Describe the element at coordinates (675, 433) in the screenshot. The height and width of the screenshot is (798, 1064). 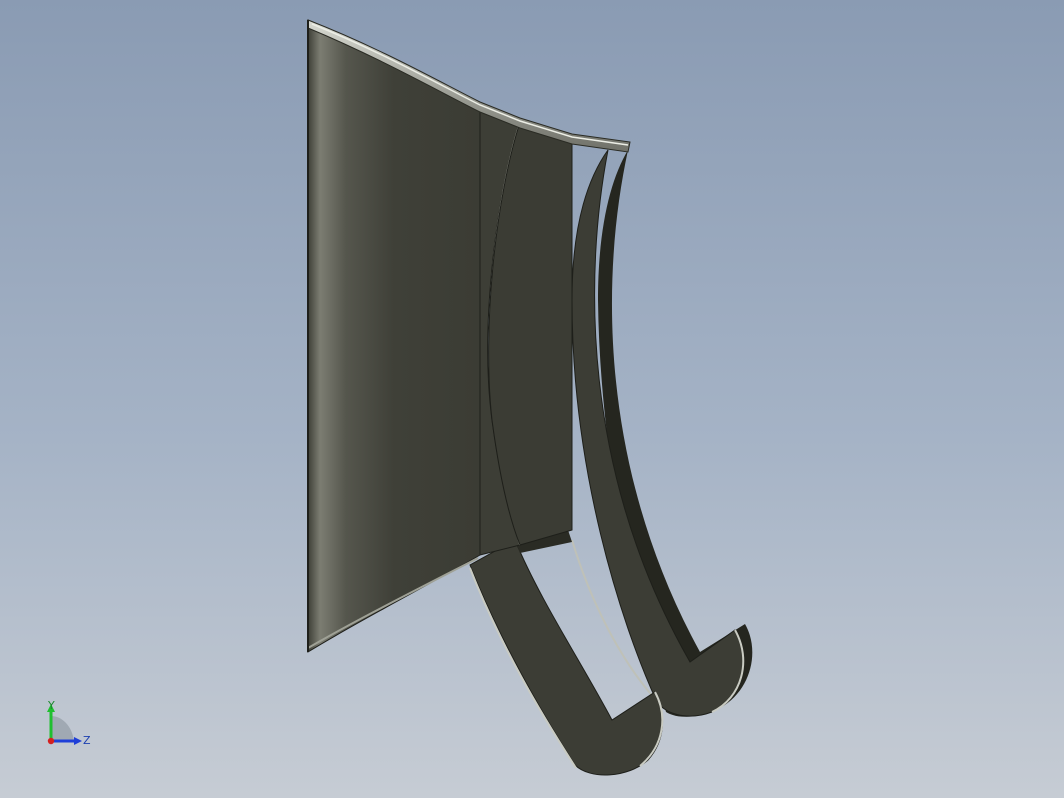
I see `back-leg-shadow` at that location.